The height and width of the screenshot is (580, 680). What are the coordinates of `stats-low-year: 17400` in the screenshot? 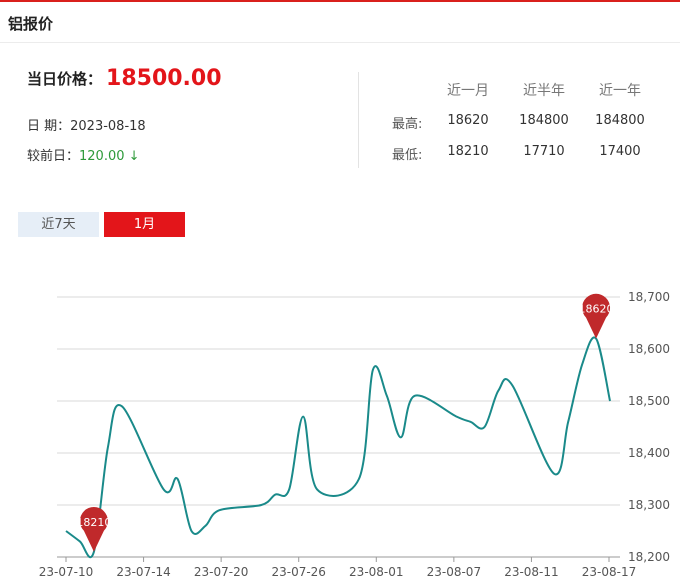 It's located at (620, 151).